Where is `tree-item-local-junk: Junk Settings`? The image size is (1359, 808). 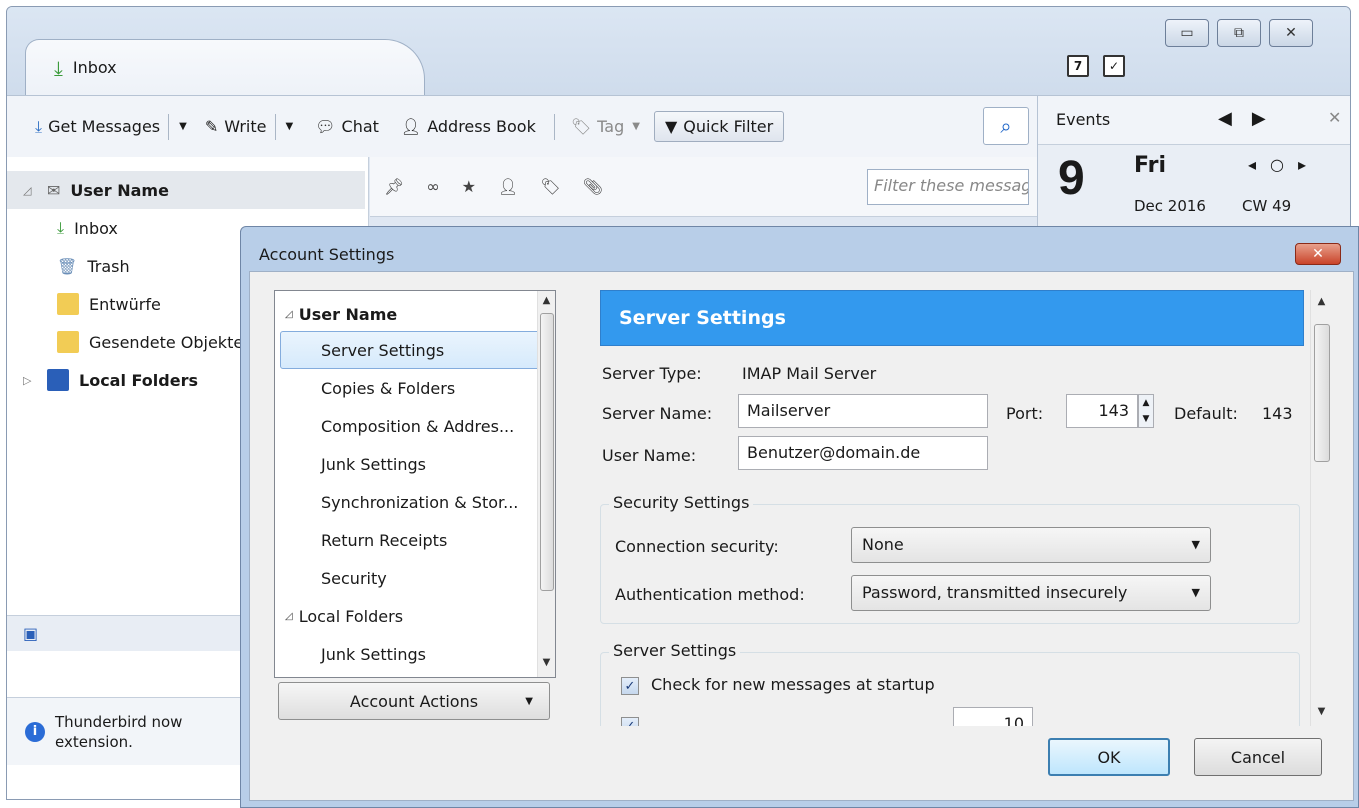 tree-item-local-junk: Junk Settings is located at coordinates (406, 654).